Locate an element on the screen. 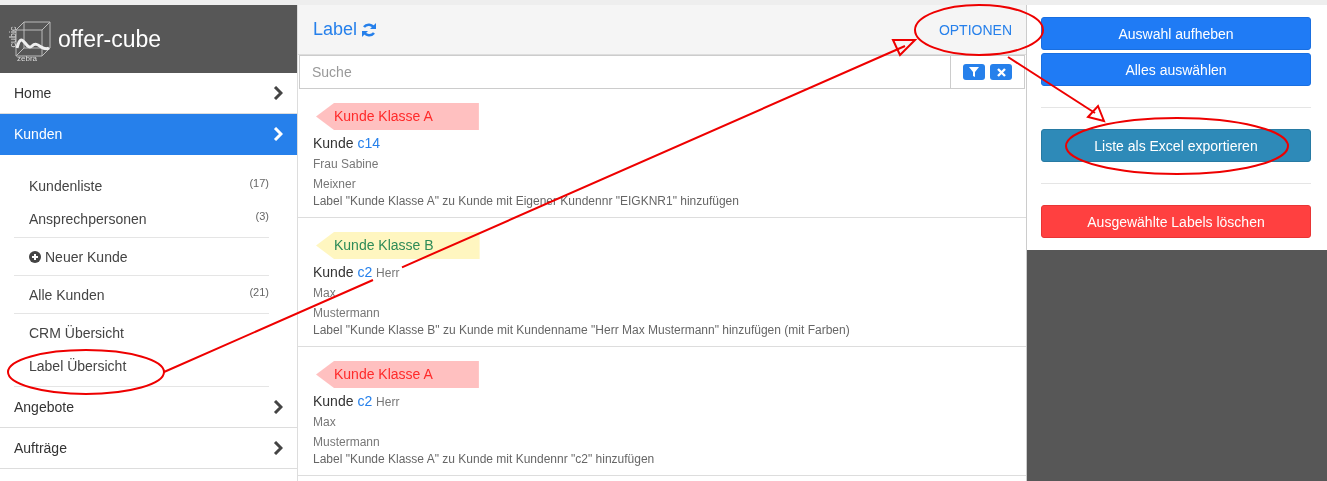 The width and height of the screenshot is (1327, 481). action-button: Alles auswählen is located at coordinates (1176, 69).